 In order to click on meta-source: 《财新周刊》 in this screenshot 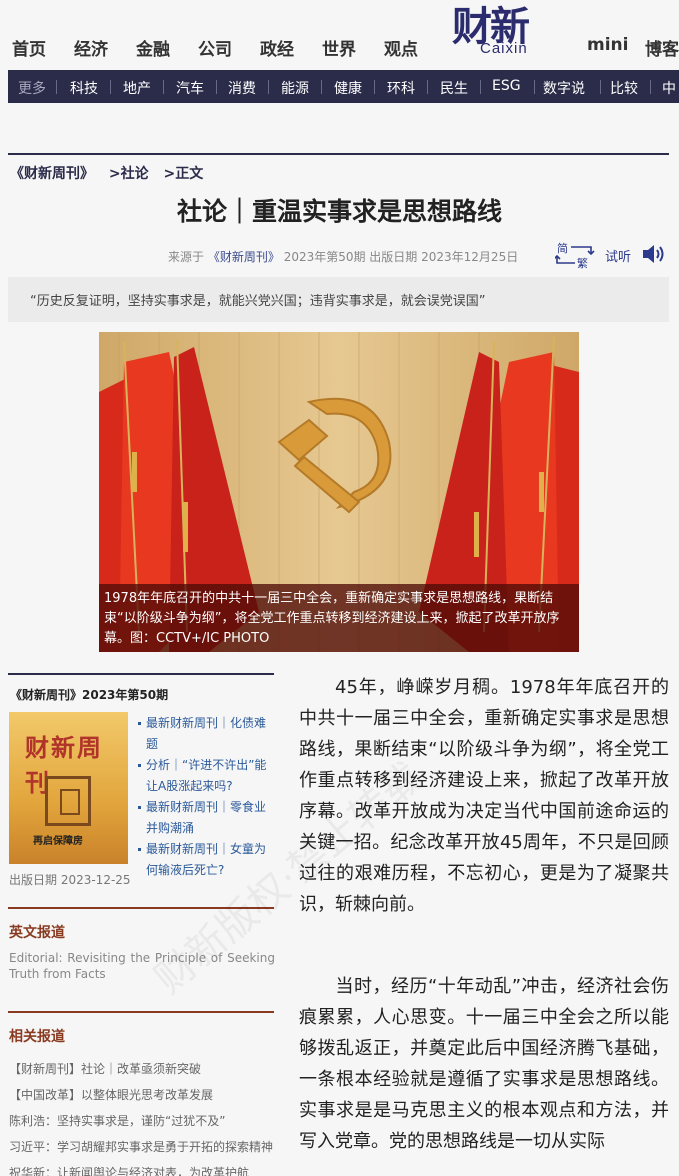, I will do `click(244, 257)`.